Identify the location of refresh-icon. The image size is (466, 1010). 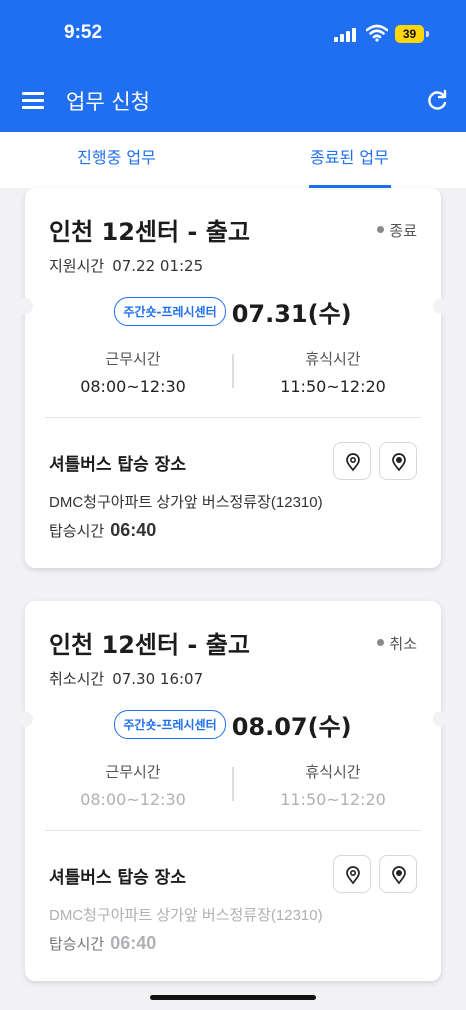
(437, 101).